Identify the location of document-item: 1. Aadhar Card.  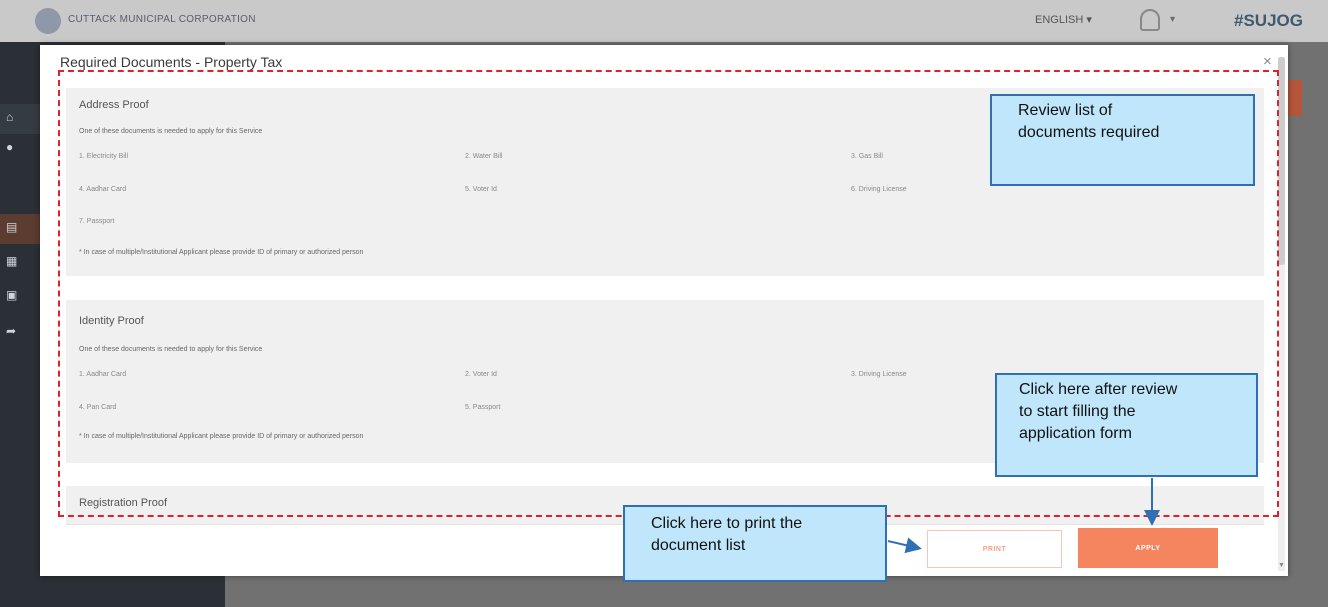
(103, 374).